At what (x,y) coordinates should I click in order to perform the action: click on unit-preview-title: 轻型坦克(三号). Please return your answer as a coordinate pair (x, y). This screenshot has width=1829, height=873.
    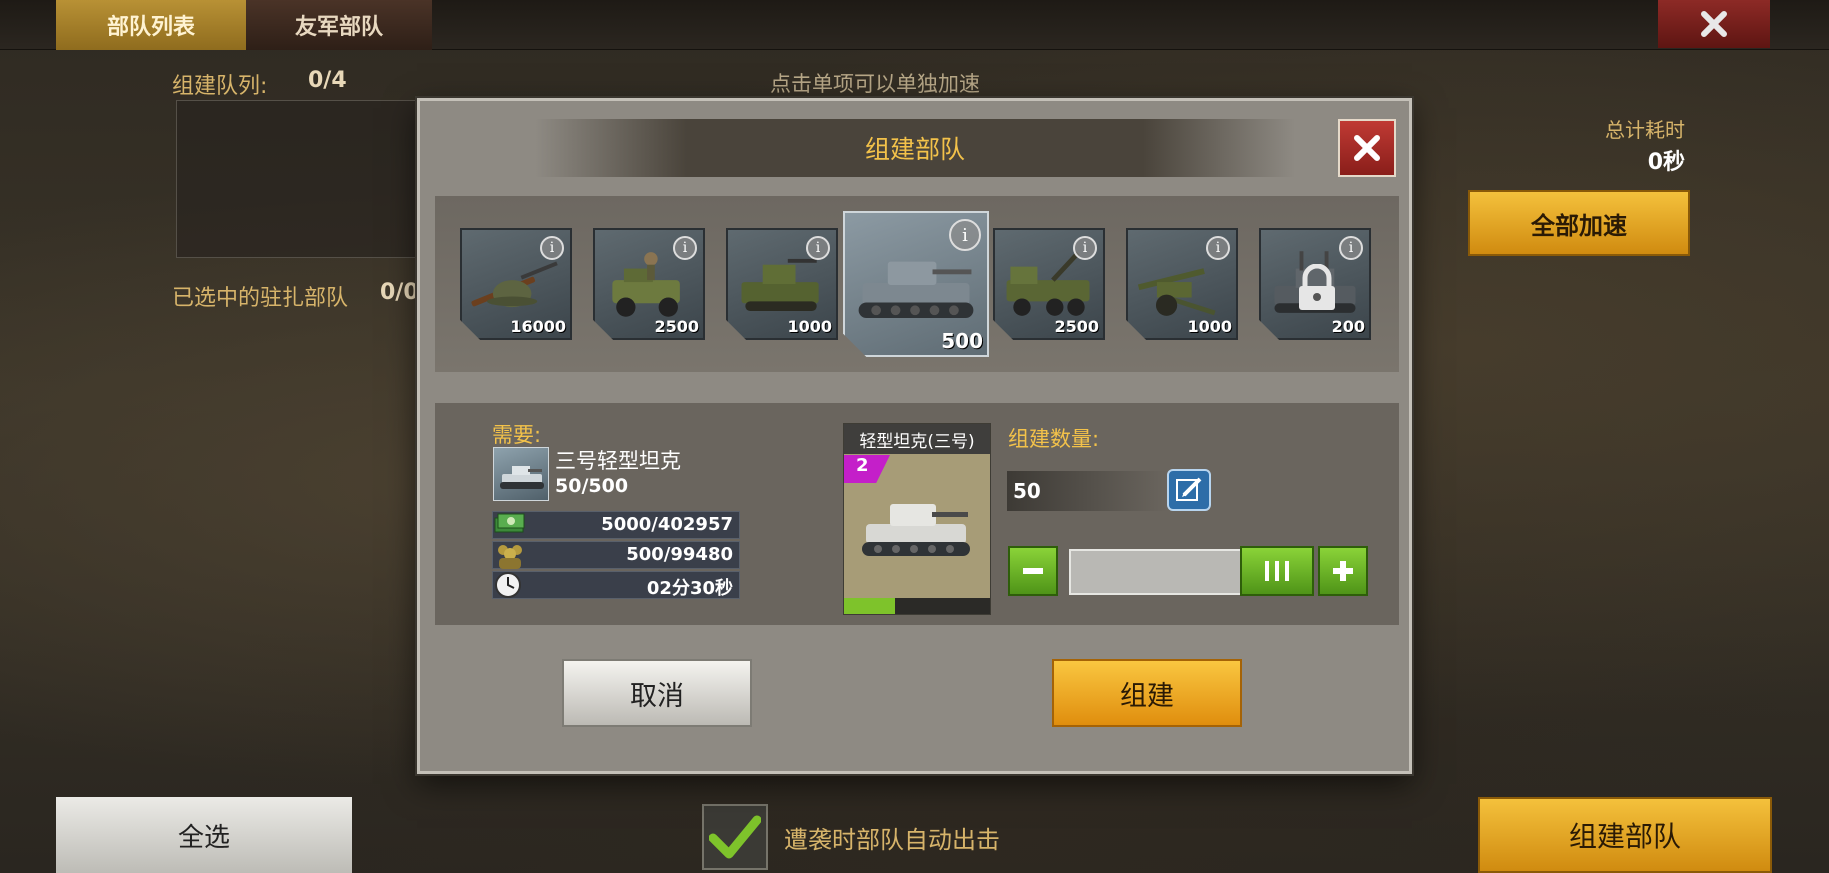
    Looking at the image, I should click on (917, 439).